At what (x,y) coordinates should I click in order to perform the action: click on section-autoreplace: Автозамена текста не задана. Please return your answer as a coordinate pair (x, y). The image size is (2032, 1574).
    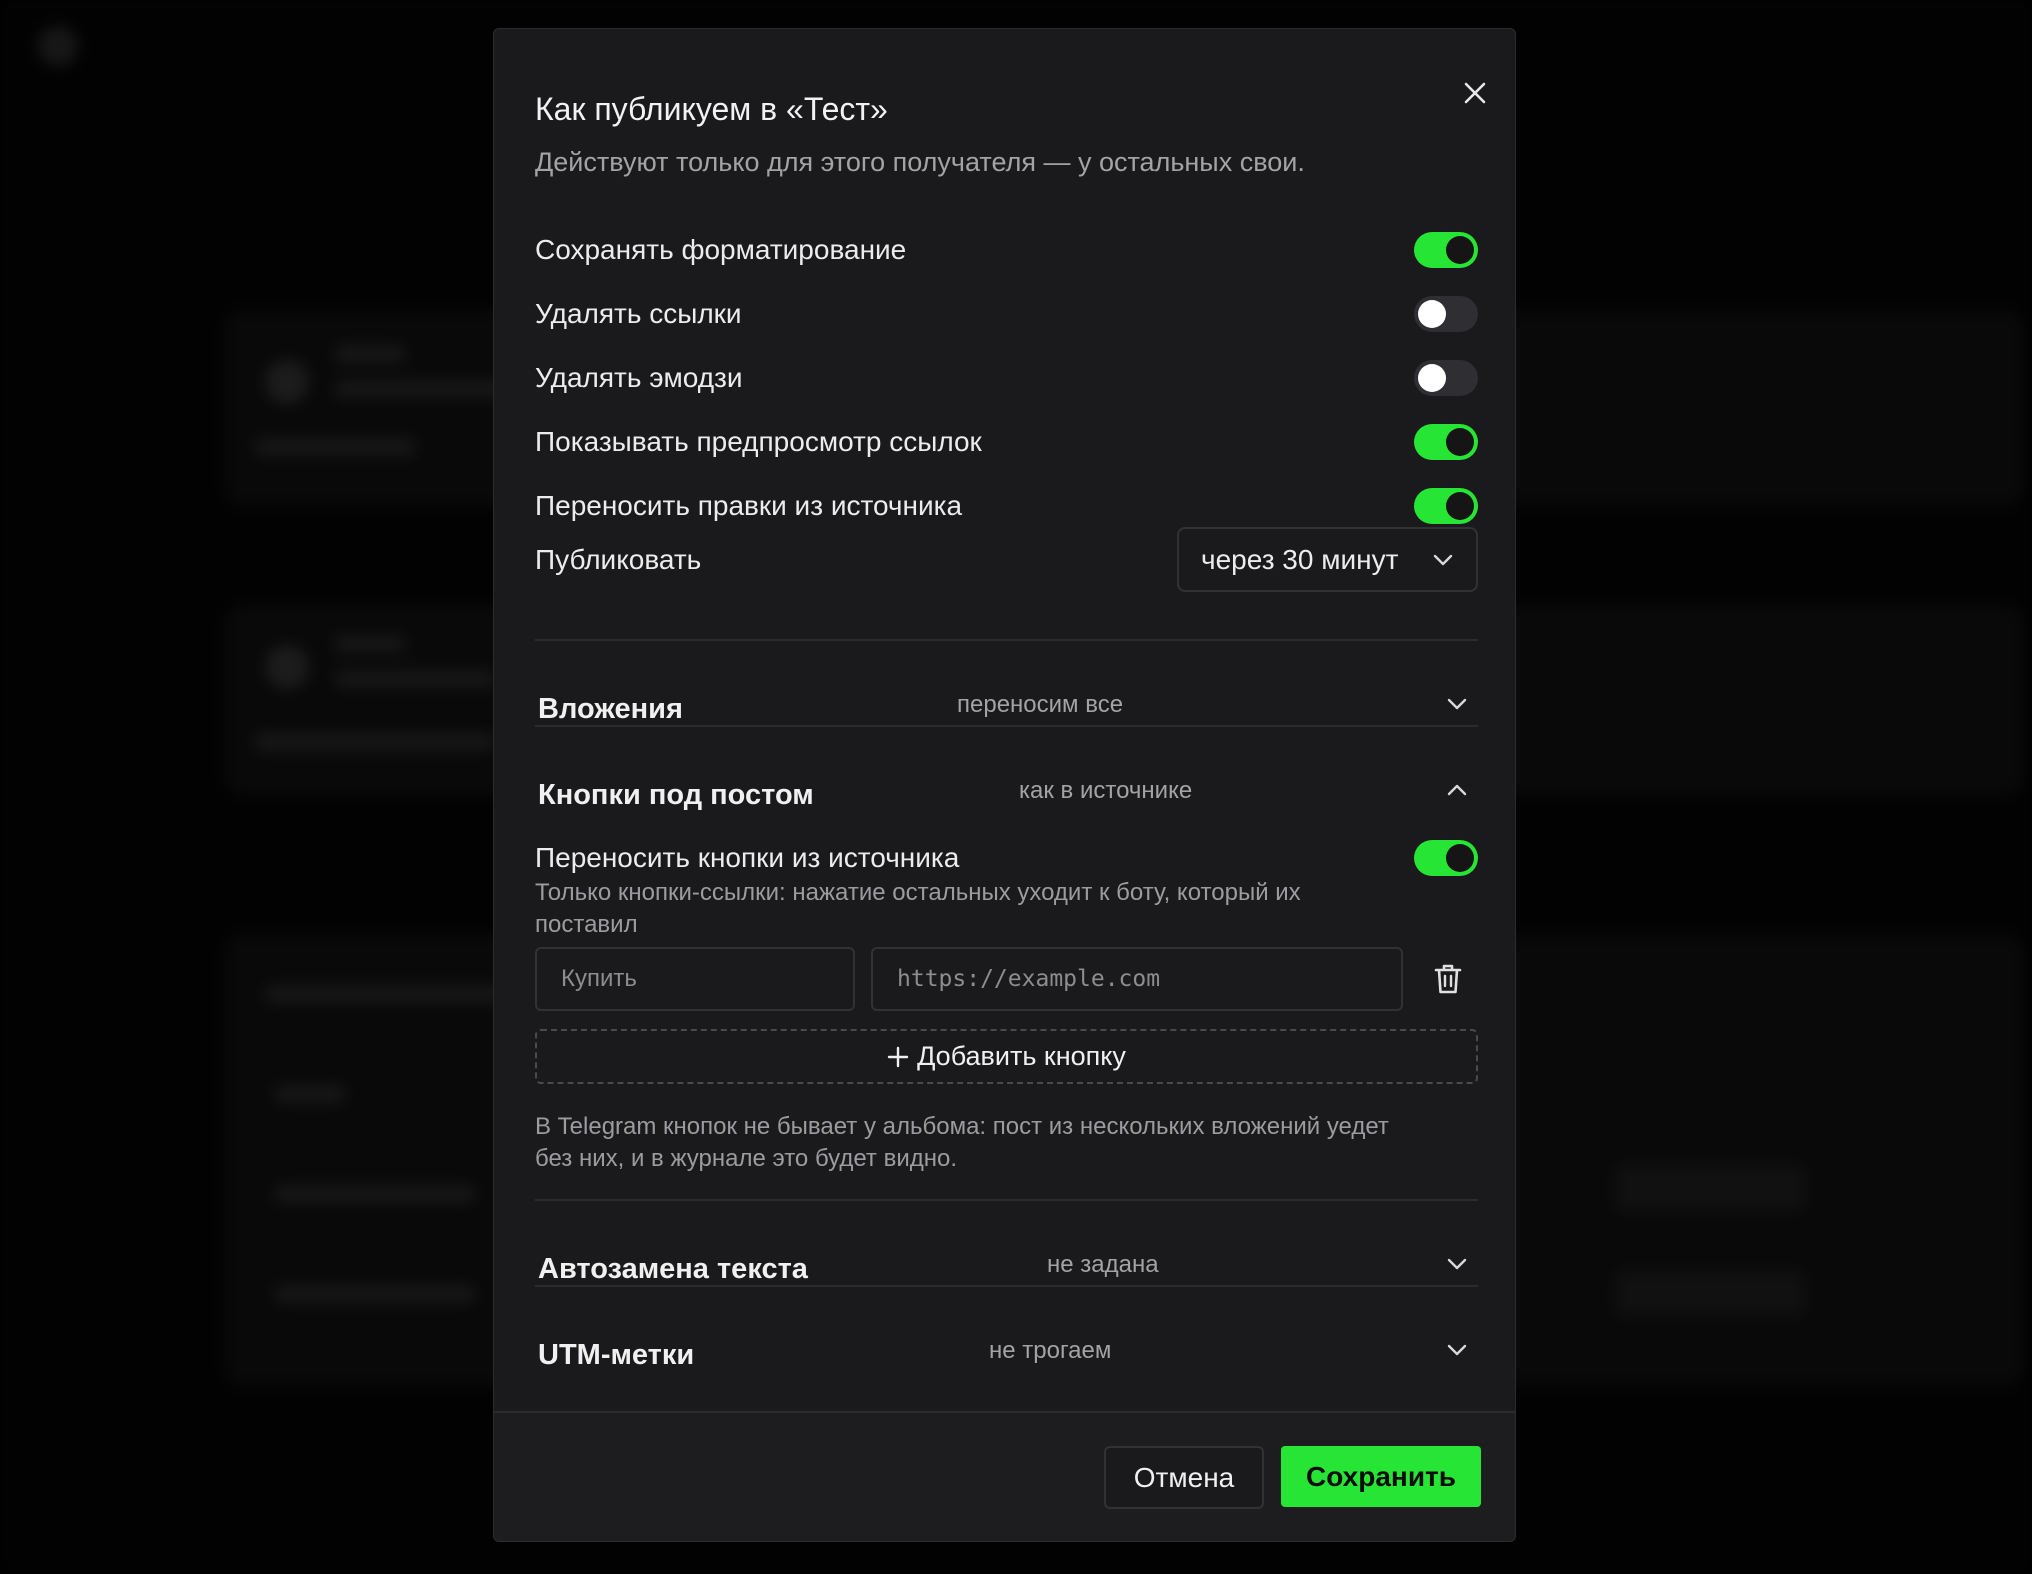
    Looking at the image, I should click on (1006, 1272).